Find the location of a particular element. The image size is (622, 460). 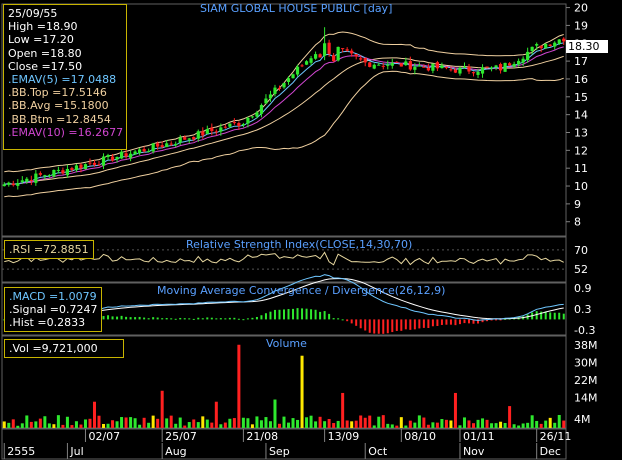

price-tick-label: 16 is located at coordinates (581, 79).